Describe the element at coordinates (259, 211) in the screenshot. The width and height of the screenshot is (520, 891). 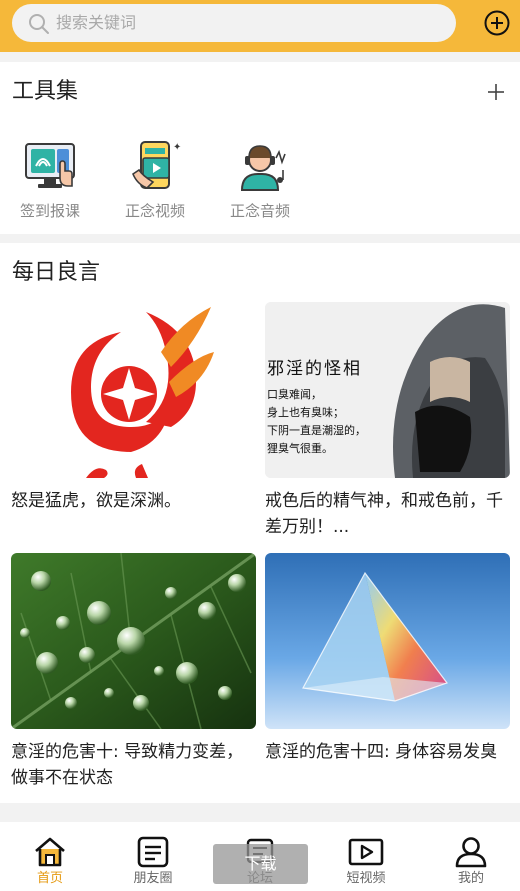
I see `tool-label: 正念音频` at that location.